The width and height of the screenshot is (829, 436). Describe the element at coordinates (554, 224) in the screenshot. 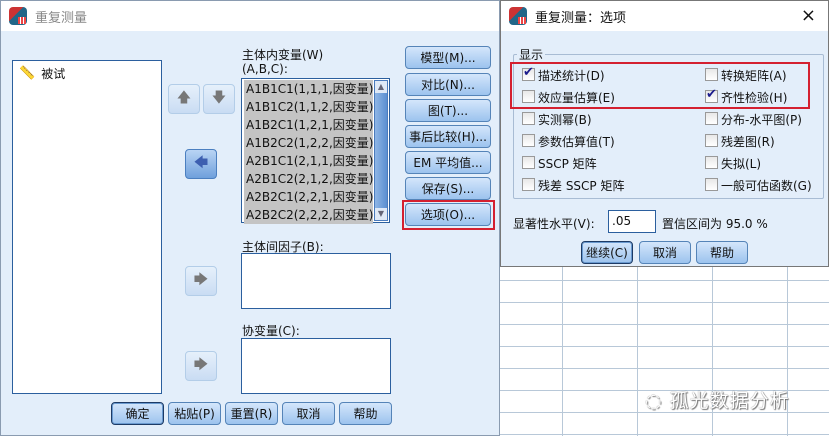

I see `significance-label: 显著性水平(V):` at that location.